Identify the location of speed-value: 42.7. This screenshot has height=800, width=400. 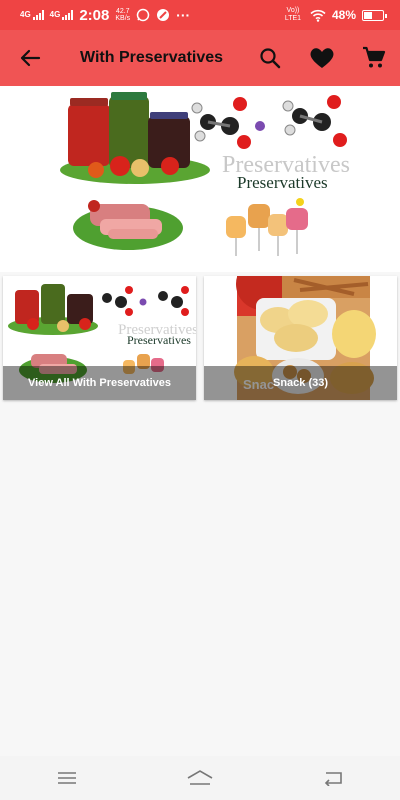
(122, 11).